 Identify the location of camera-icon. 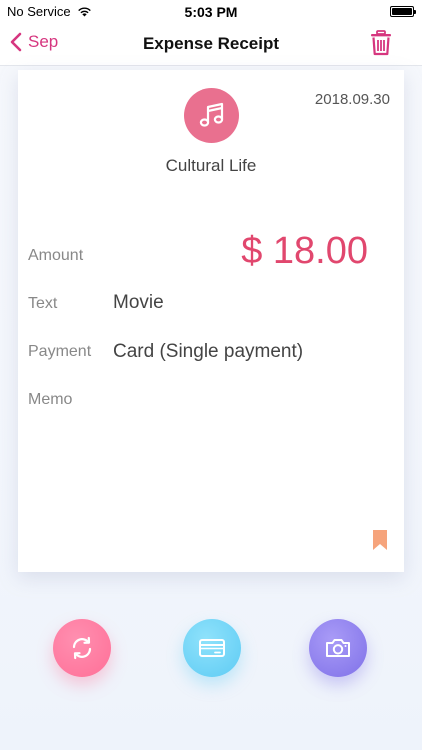
(338, 648).